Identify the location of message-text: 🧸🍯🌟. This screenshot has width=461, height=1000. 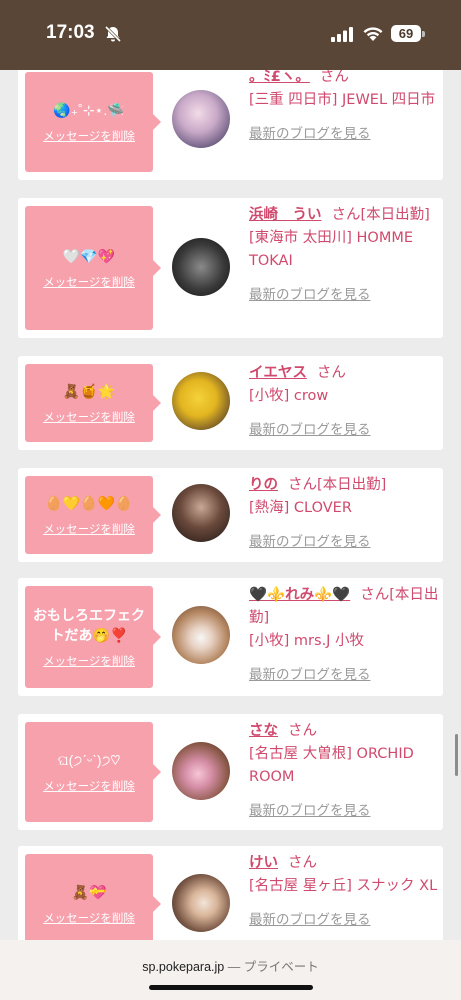
(89, 391).